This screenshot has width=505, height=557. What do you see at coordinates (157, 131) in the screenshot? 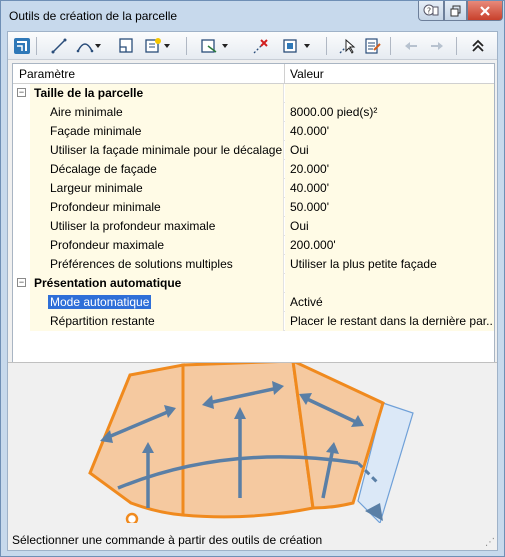
I see `property-name: Façade minimale` at bounding box center [157, 131].